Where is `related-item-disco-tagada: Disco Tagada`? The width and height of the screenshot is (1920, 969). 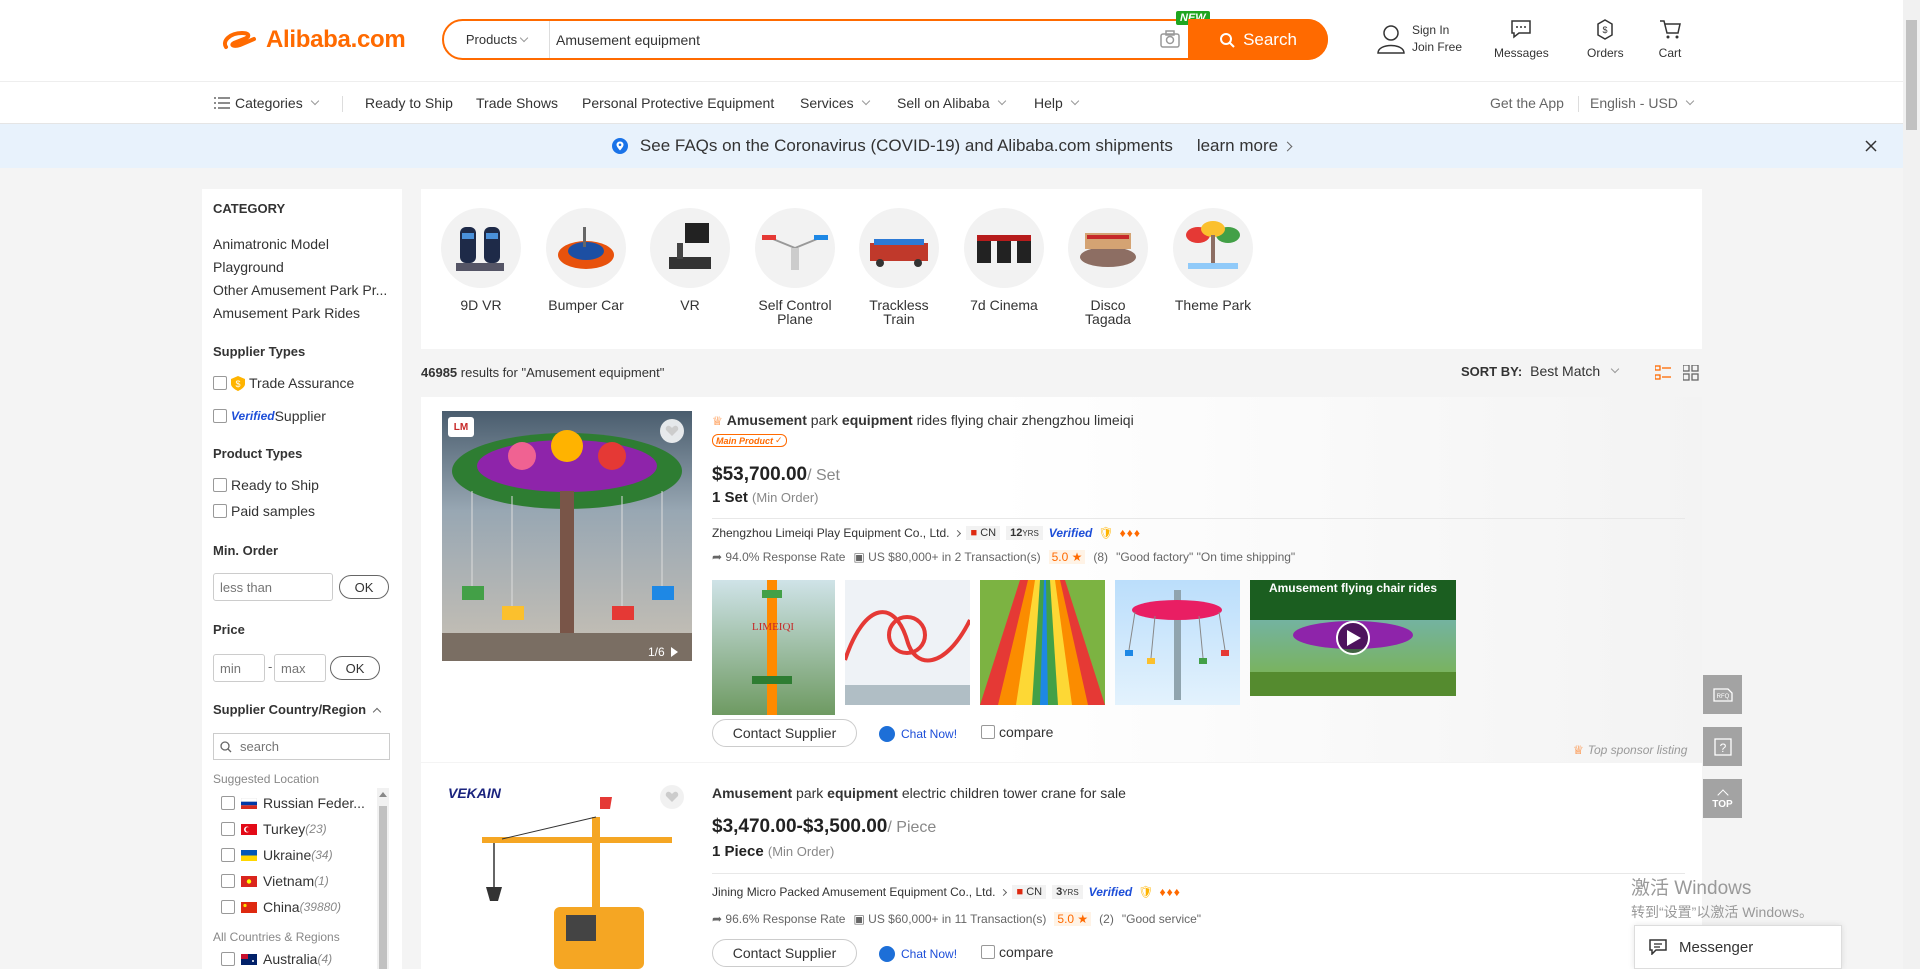 related-item-disco-tagada: Disco Tagada is located at coordinates (1108, 267).